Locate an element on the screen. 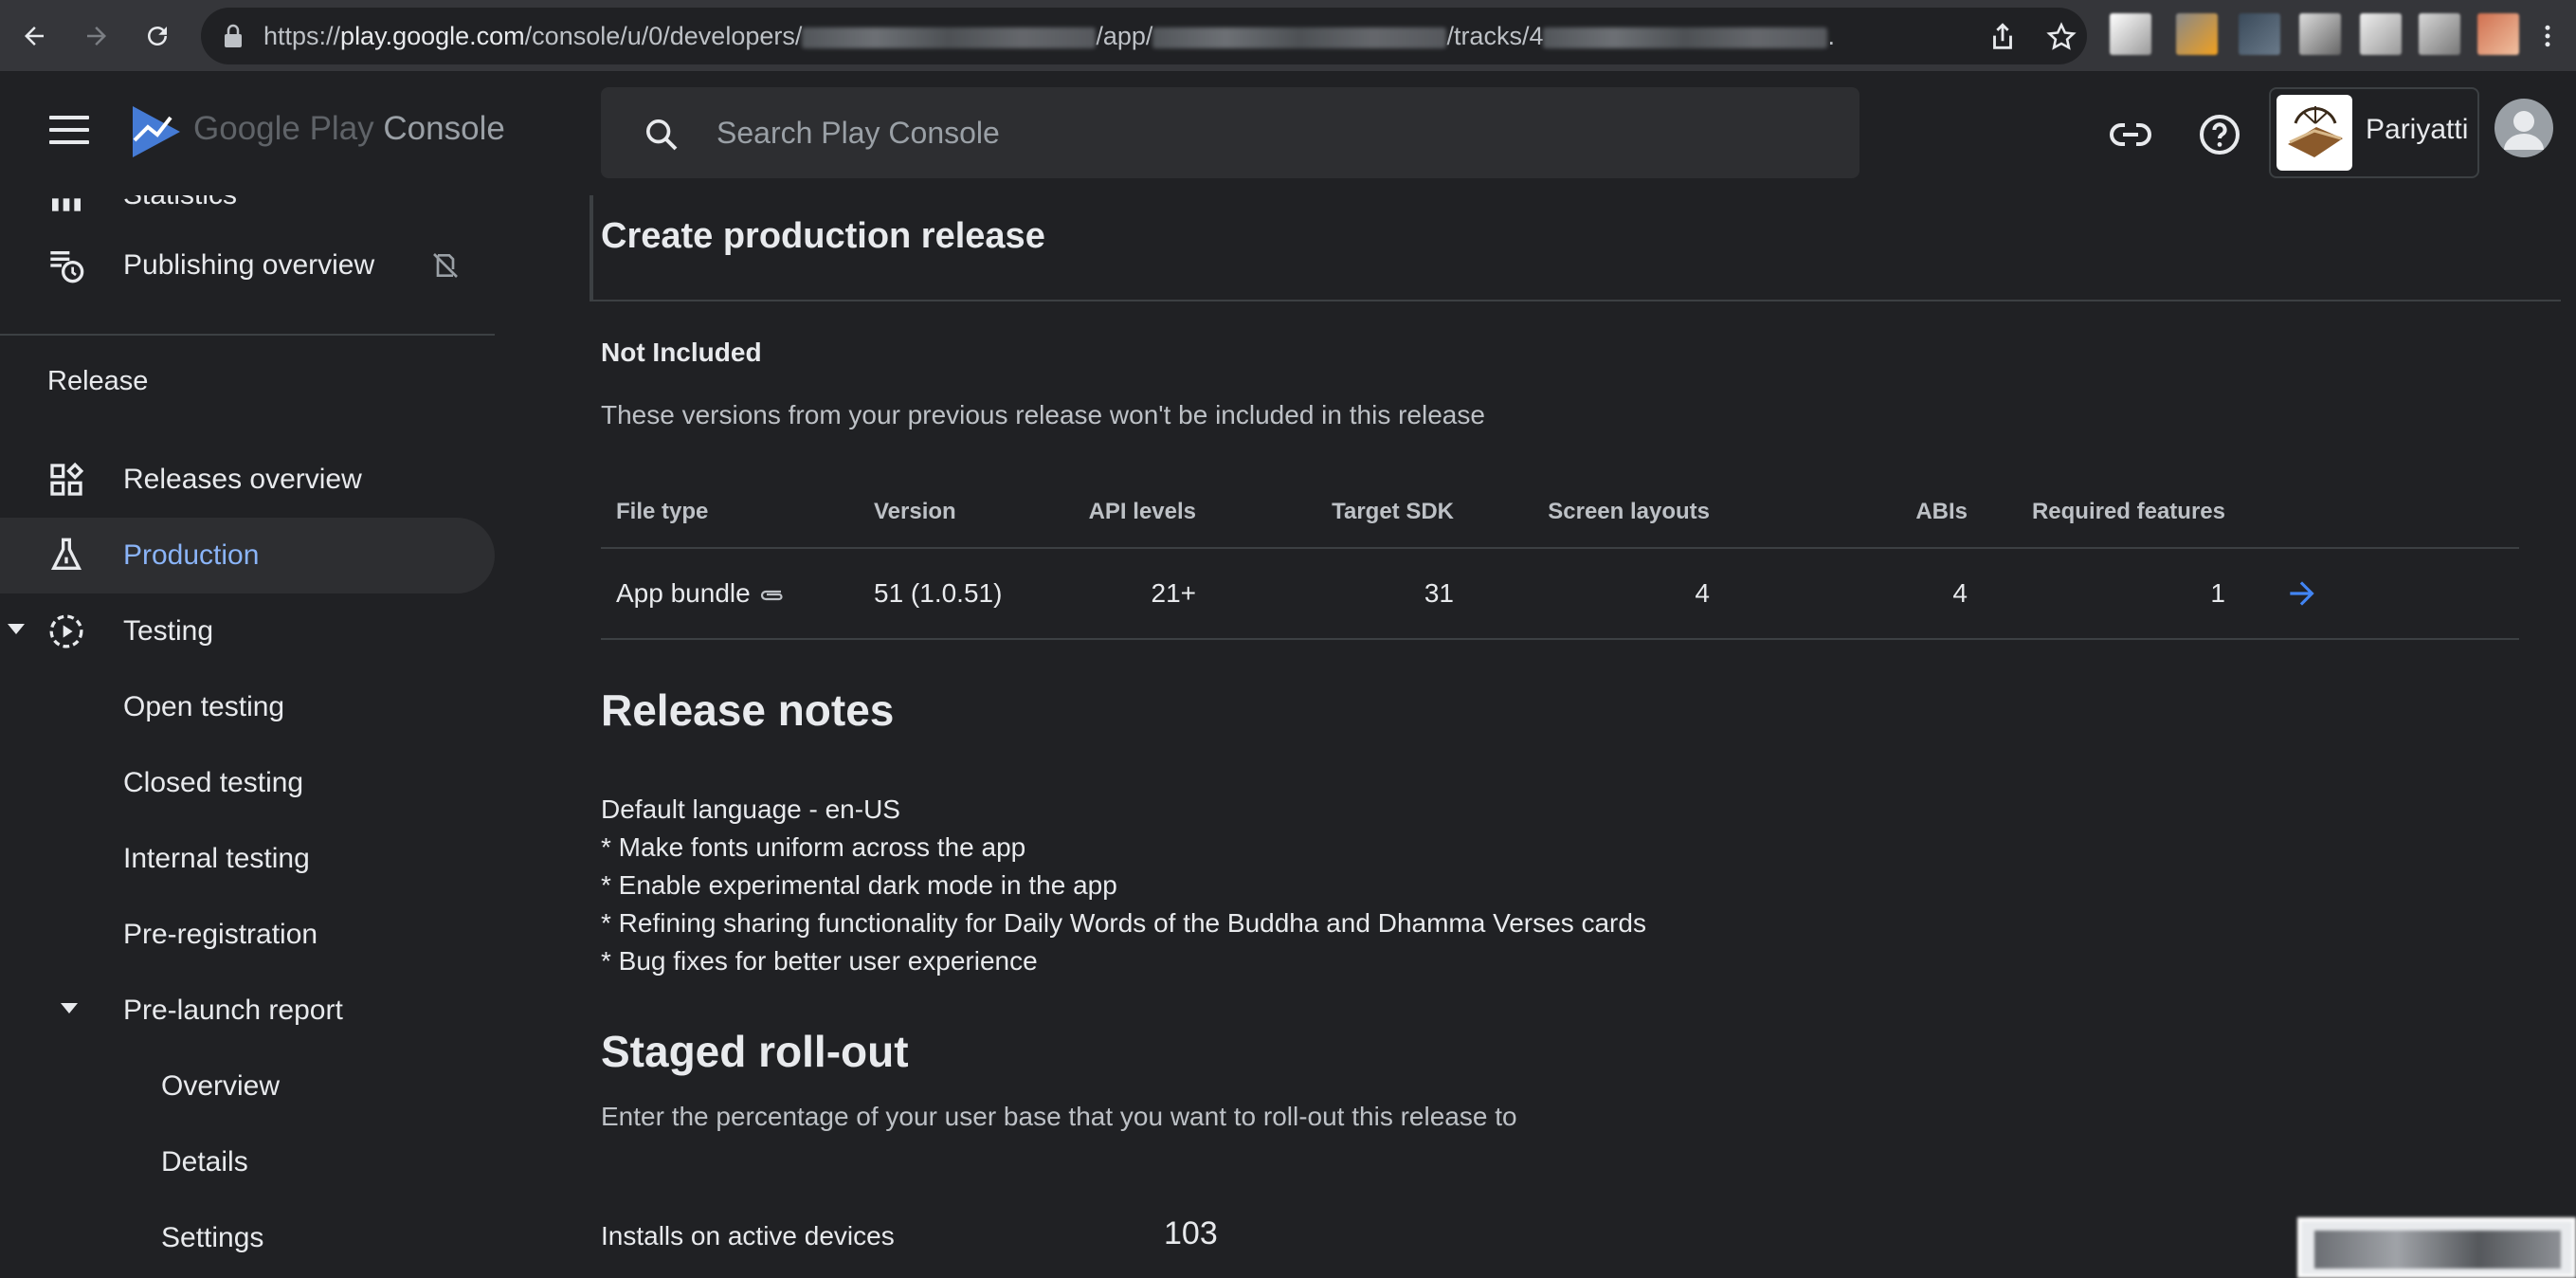 Image resolution: width=2576 pixels, height=1278 pixels. sidebar-item-label: Publishing overview is located at coordinates (249, 265).